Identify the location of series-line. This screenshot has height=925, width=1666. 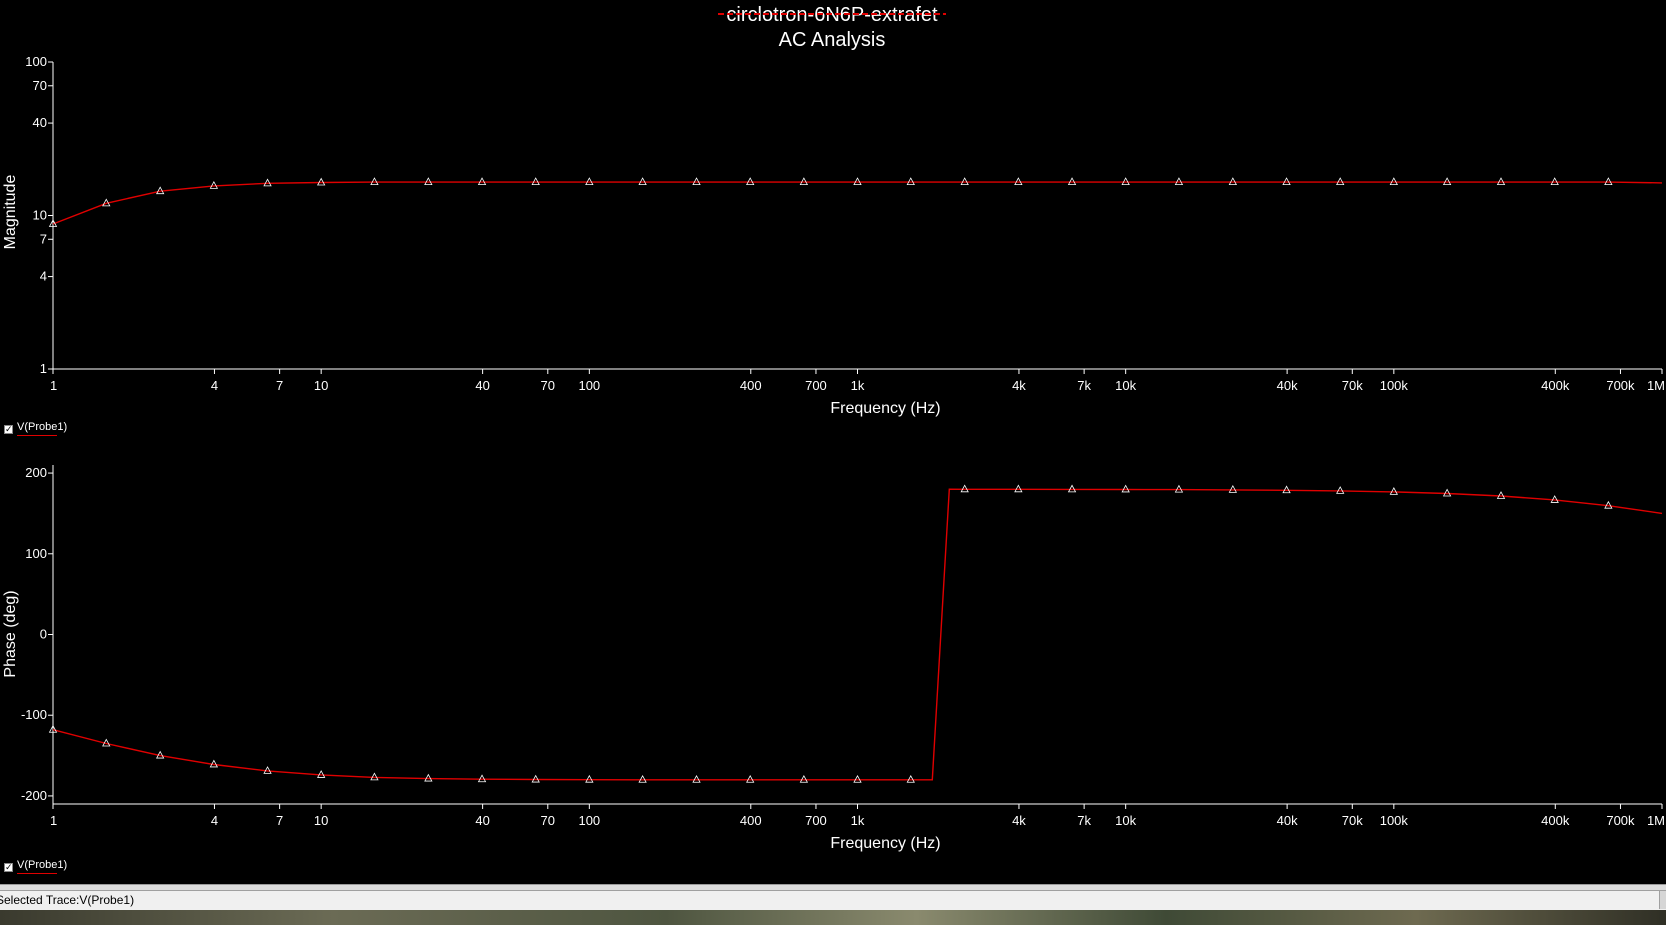
(857, 203).